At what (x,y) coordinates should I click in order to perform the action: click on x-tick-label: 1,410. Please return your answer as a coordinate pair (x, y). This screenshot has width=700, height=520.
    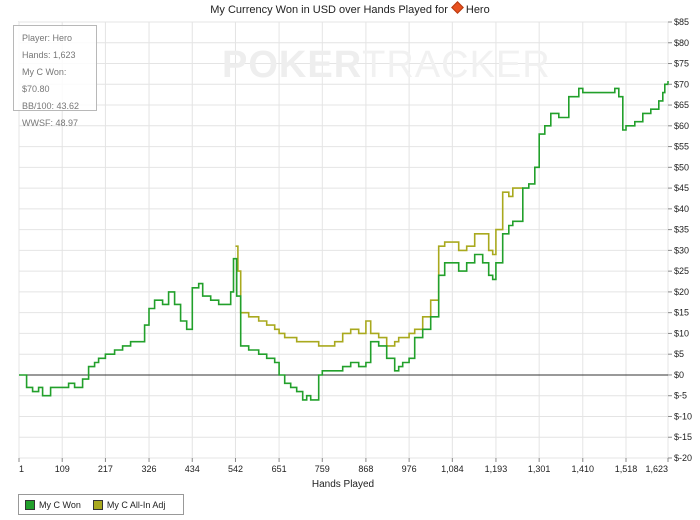
    Looking at the image, I should click on (583, 469).